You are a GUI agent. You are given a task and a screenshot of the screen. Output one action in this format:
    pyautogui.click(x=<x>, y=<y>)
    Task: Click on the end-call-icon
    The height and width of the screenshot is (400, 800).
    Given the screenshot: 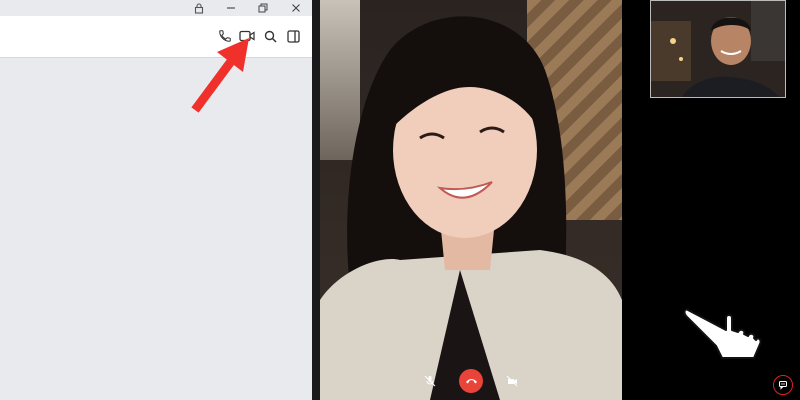 What is the action you would take?
    pyautogui.click(x=471, y=381)
    